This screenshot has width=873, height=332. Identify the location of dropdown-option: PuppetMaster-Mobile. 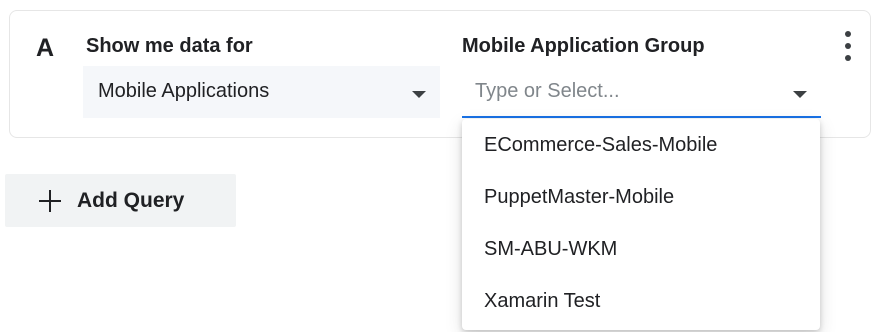
(641, 197).